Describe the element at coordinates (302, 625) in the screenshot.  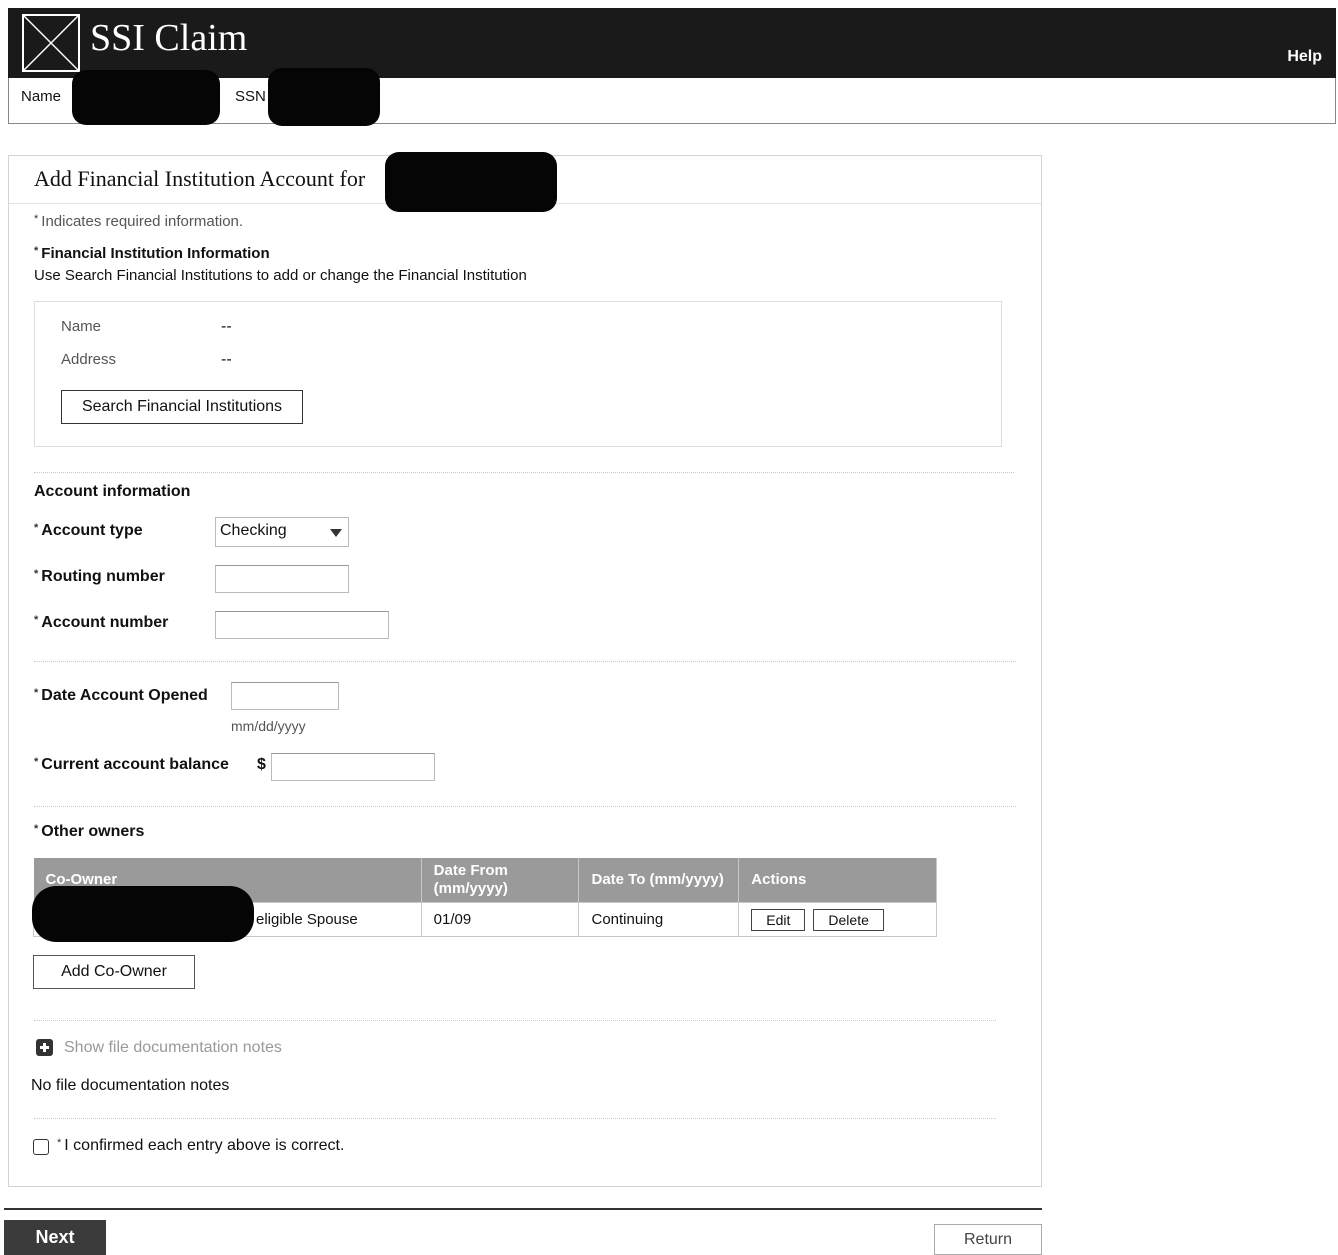
I see `account-number-input` at that location.